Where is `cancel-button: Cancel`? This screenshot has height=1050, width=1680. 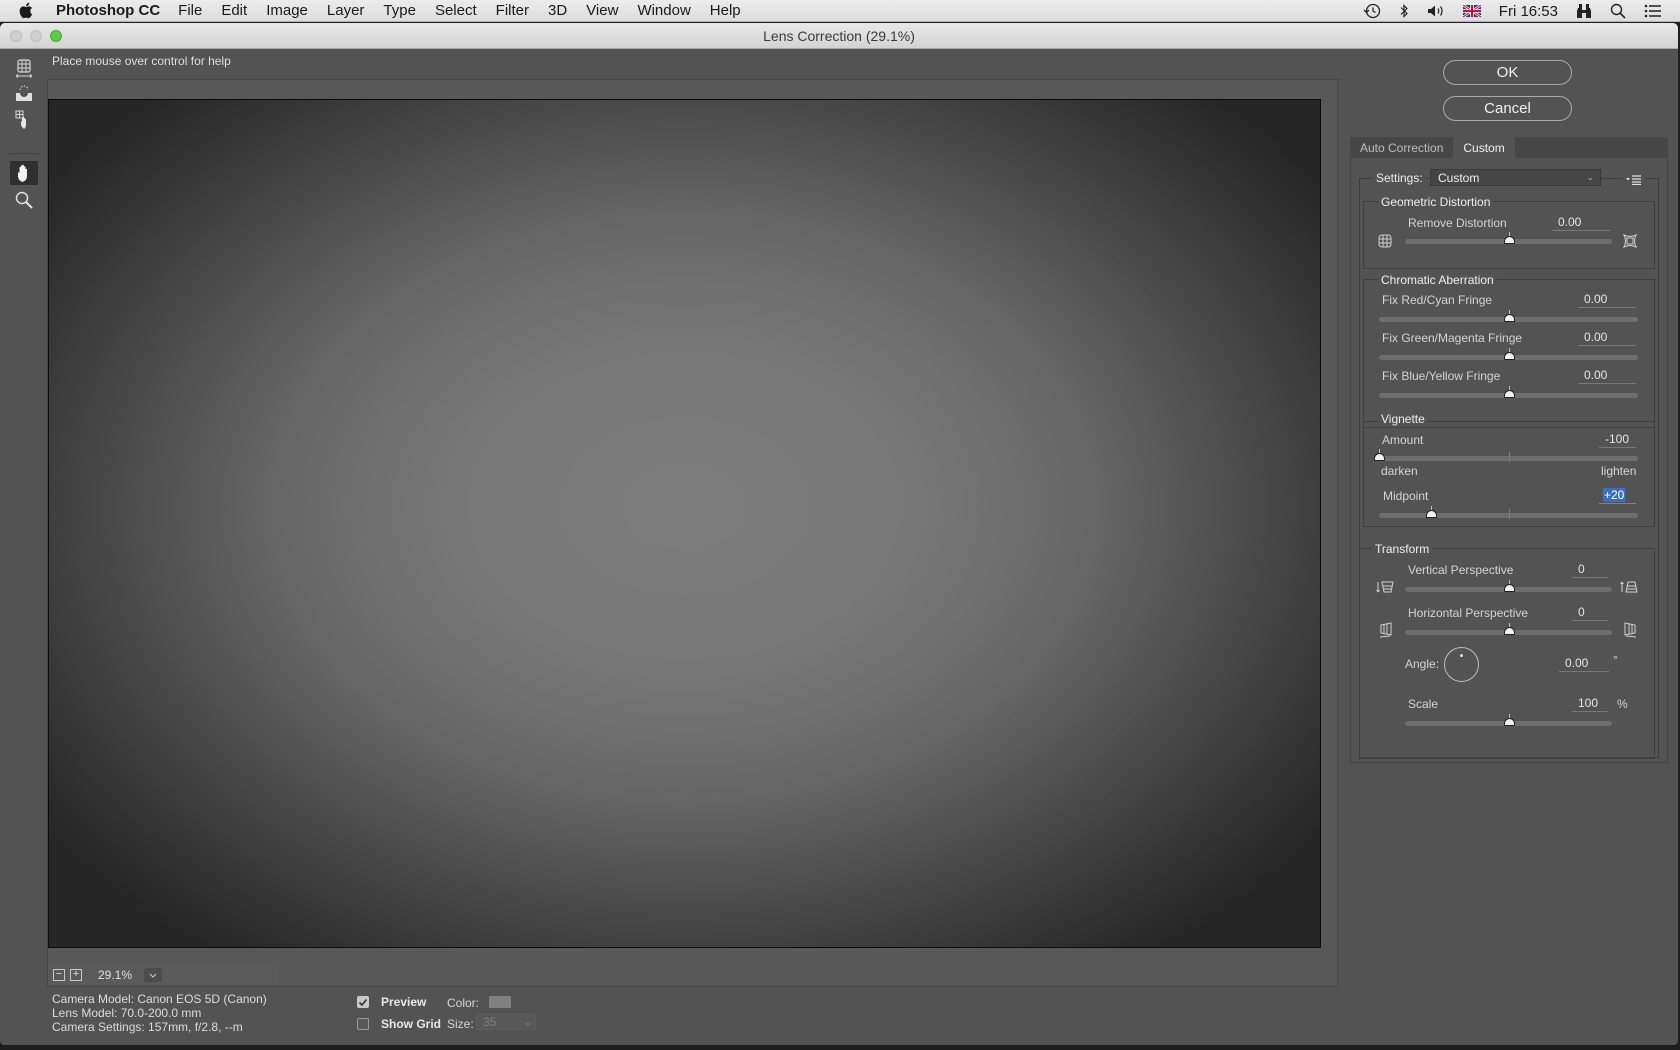 cancel-button: Cancel is located at coordinates (1507, 108).